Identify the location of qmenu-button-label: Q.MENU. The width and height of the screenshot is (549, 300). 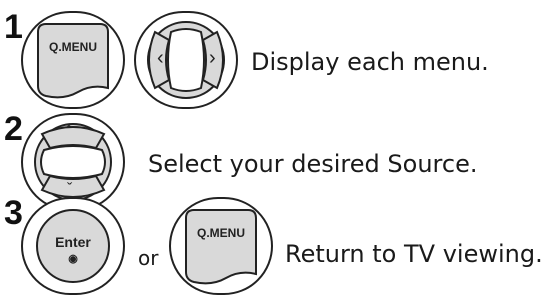
(73, 47).